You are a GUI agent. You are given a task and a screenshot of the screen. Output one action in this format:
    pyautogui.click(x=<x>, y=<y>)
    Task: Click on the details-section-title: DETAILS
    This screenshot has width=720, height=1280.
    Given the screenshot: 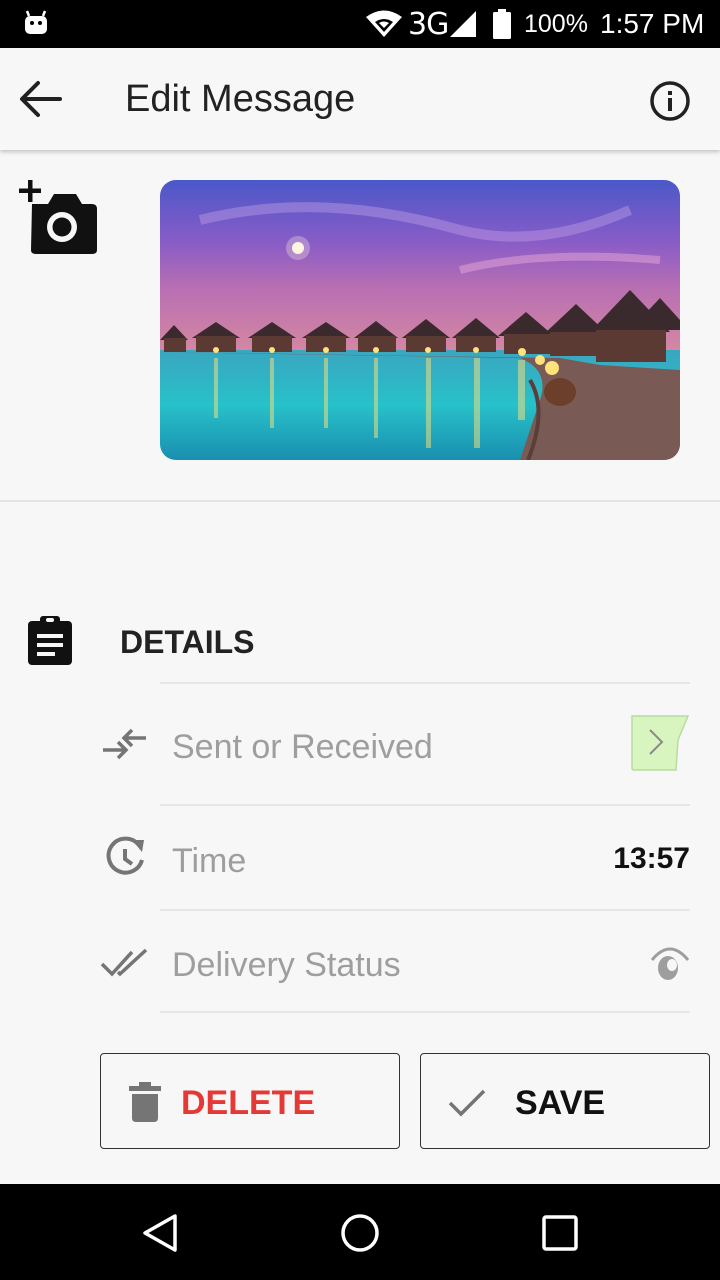 What is the action you would take?
    pyautogui.click(x=187, y=642)
    